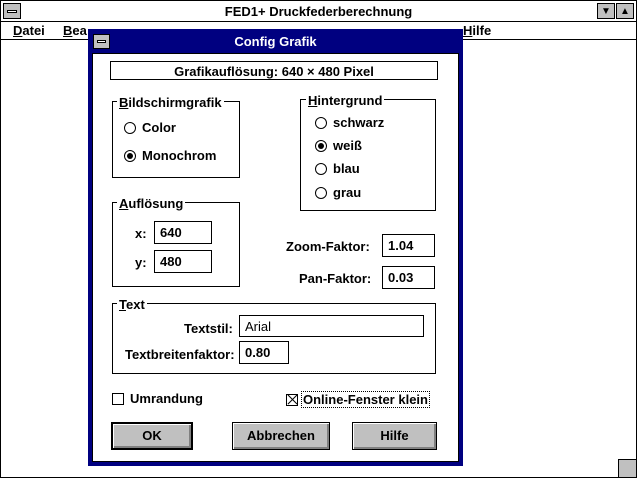  What do you see at coordinates (347, 145) in the screenshot?
I see `radio-weiss-label: weiß` at bounding box center [347, 145].